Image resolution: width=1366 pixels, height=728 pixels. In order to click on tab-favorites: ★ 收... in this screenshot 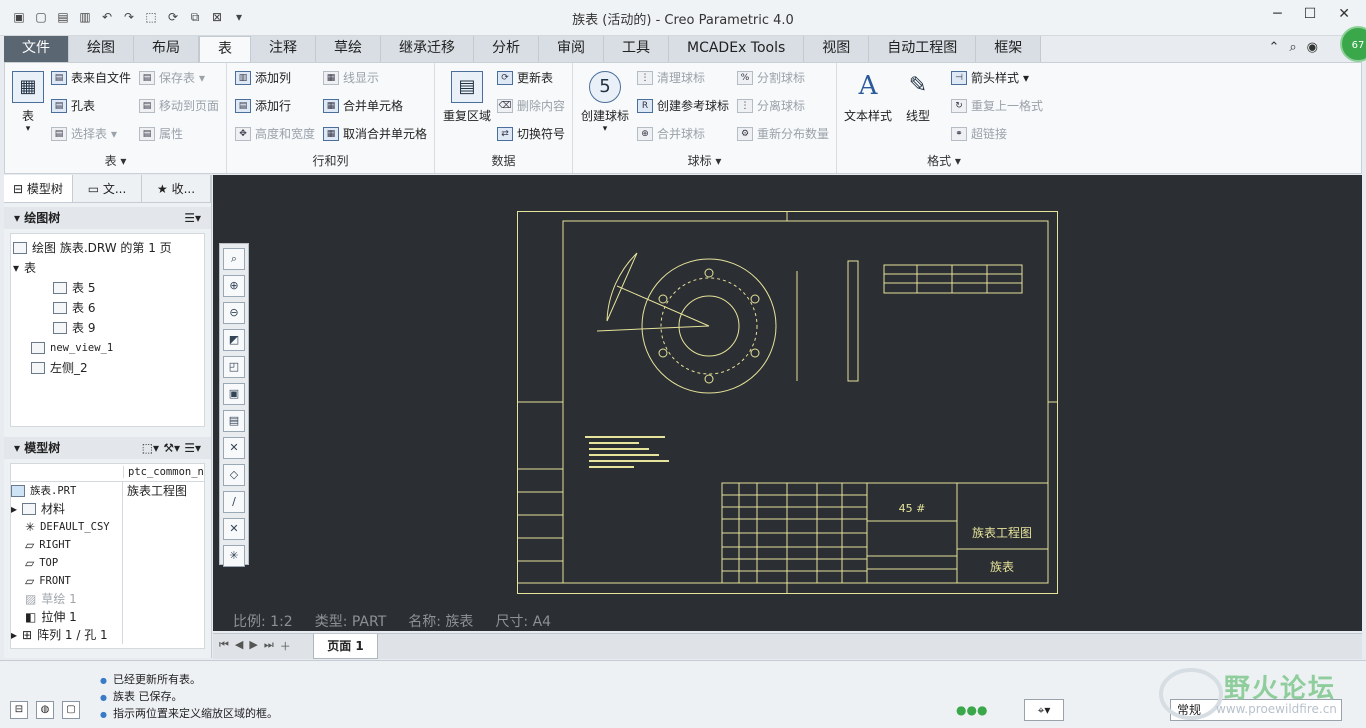, I will do `click(176, 188)`.